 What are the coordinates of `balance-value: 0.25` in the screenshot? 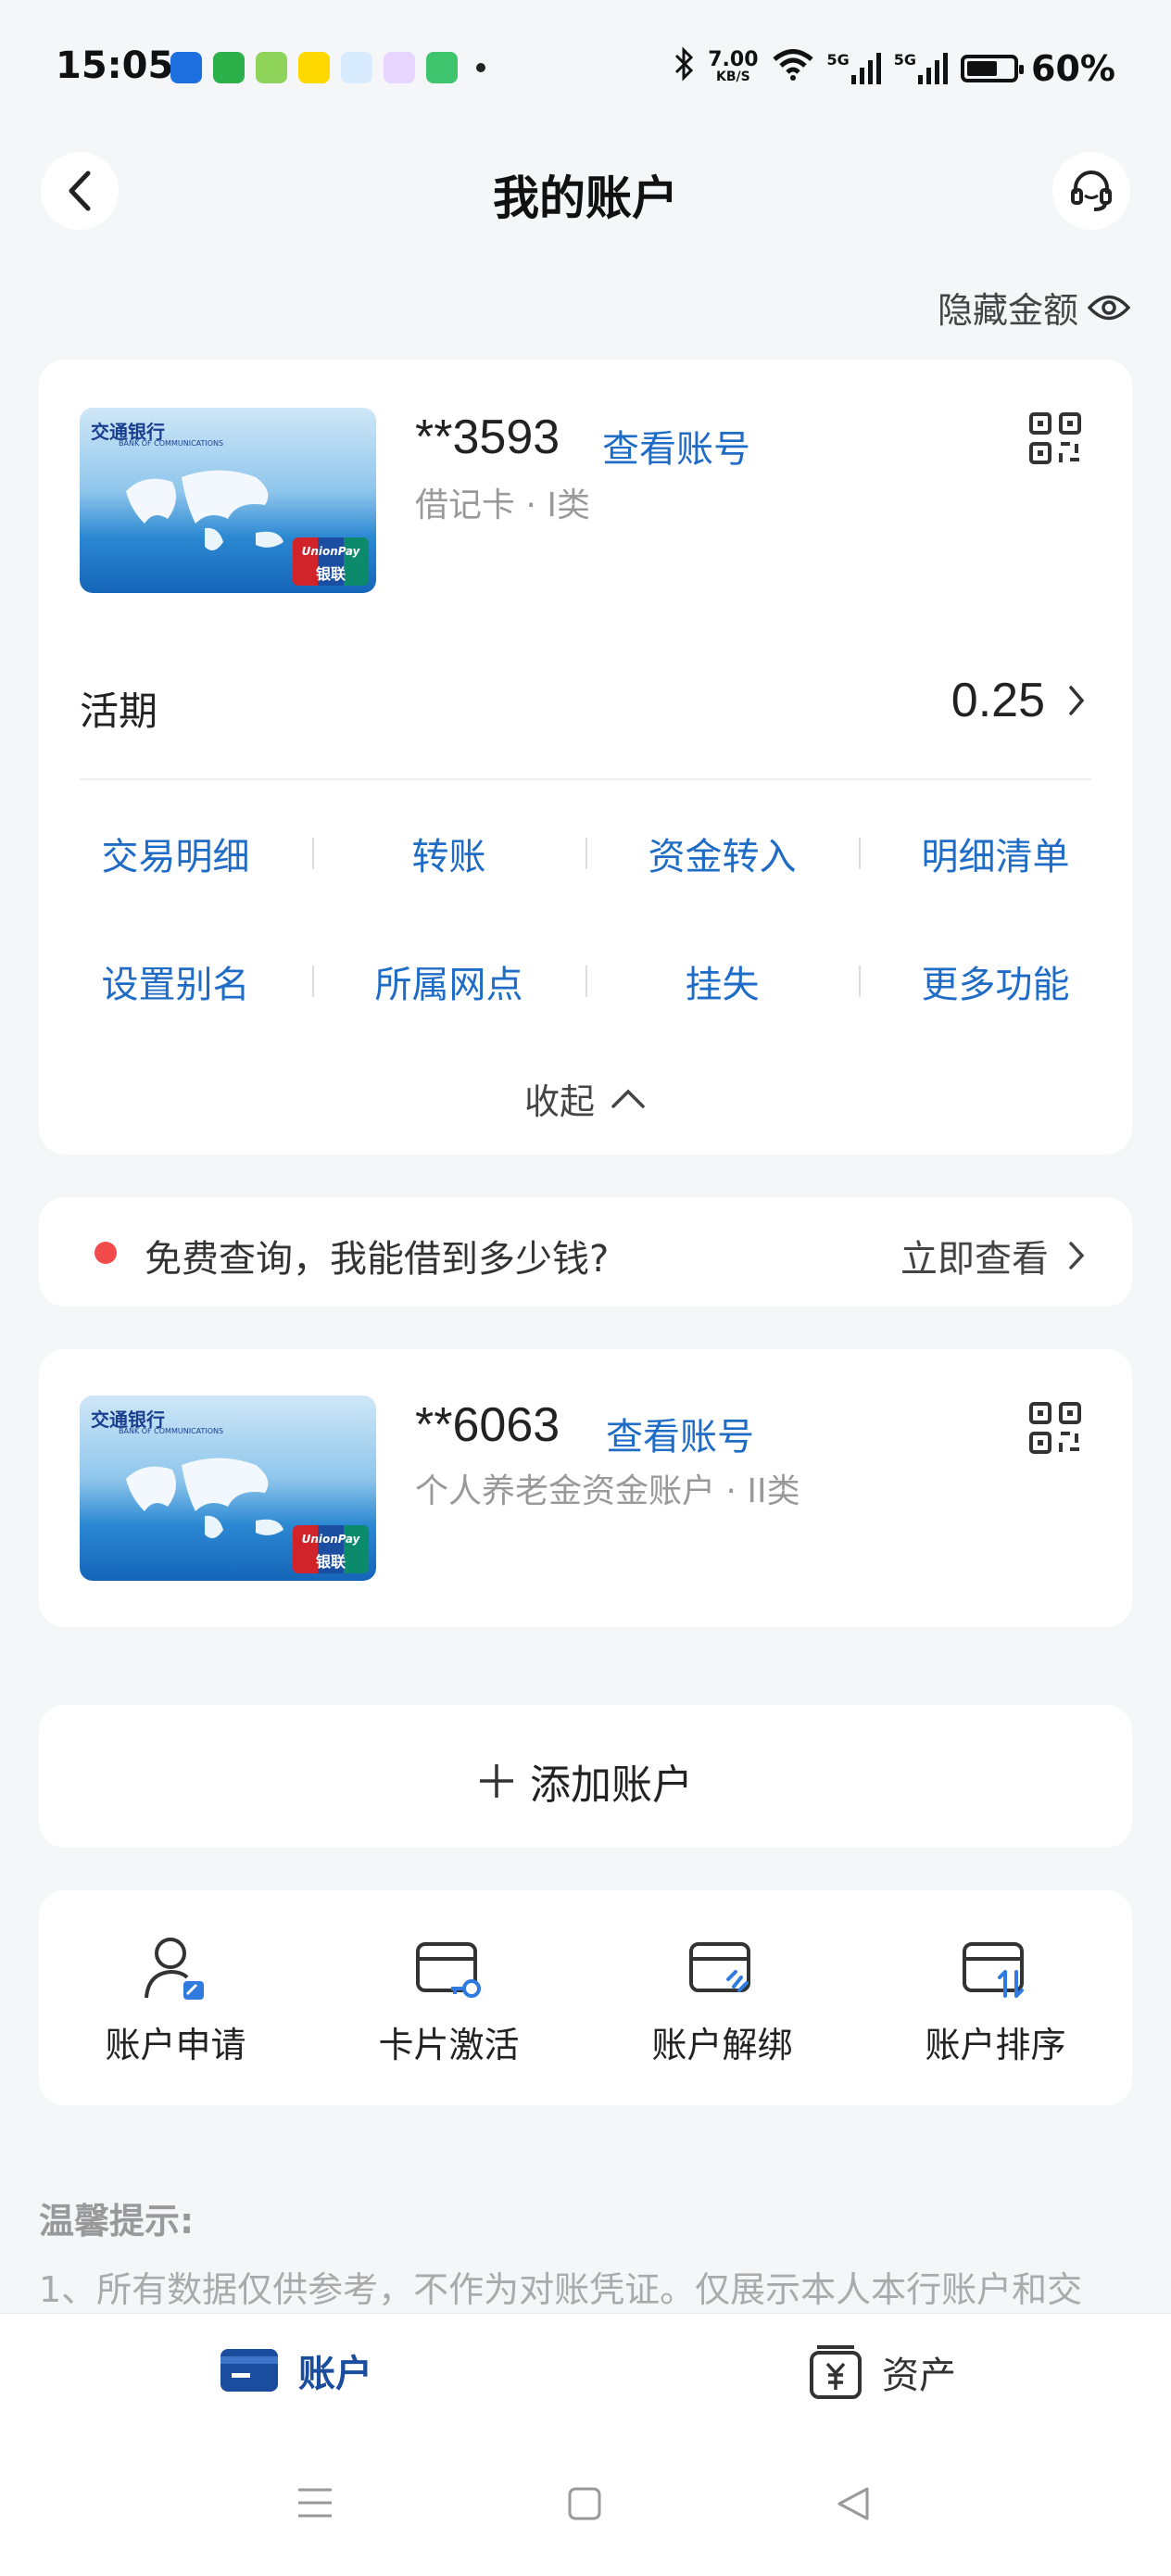 It's located at (998, 700).